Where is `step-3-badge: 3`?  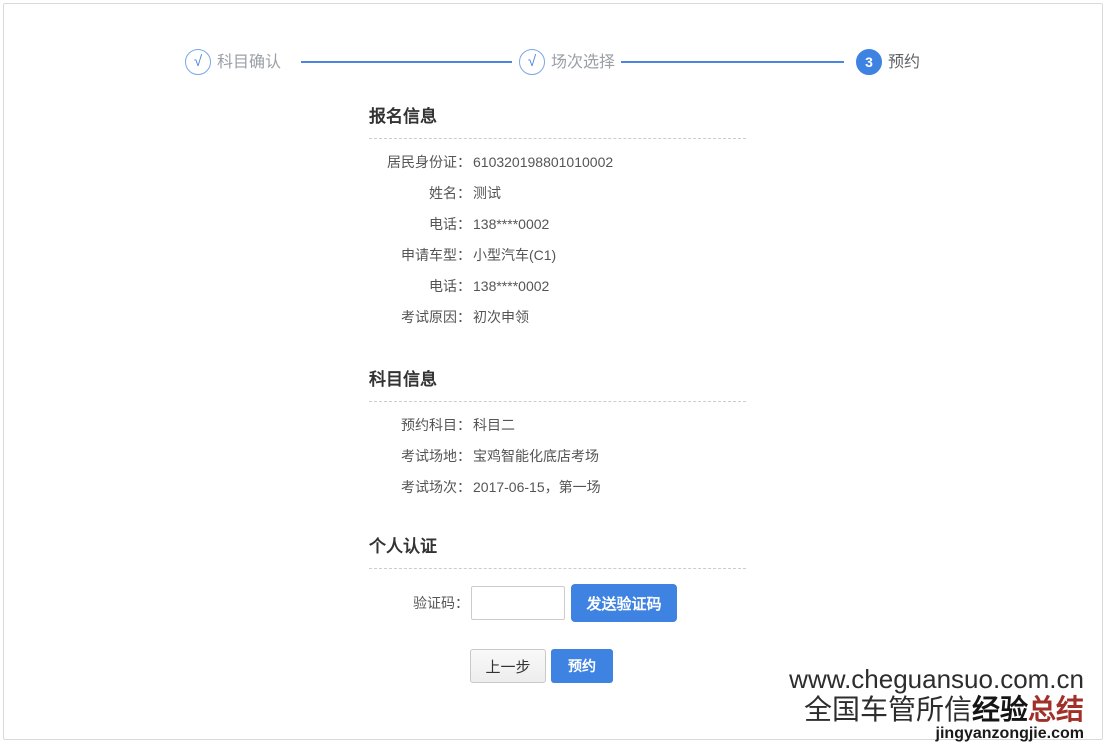 step-3-badge: 3 is located at coordinates (869, 62).